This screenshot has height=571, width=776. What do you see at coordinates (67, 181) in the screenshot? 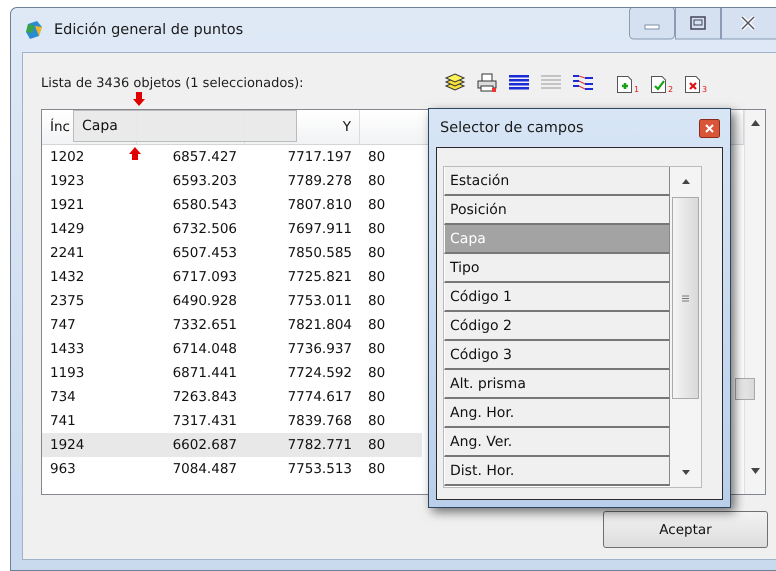
I see `table-cell: 1923` at bounding box center [67, 181].